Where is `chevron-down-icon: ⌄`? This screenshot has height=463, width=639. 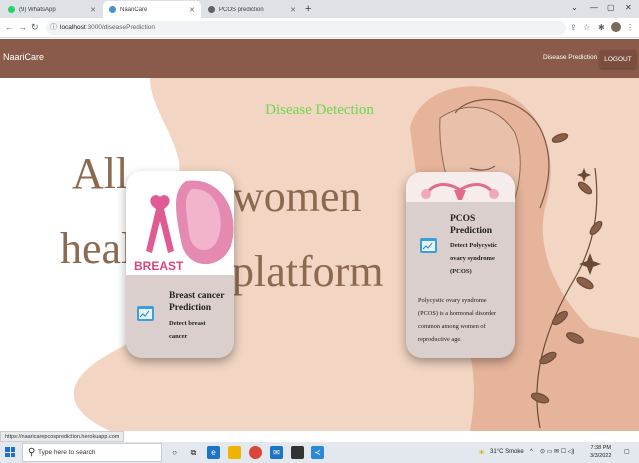 chevron-down-icon: ⌄ is located at coordinates (574, 8).